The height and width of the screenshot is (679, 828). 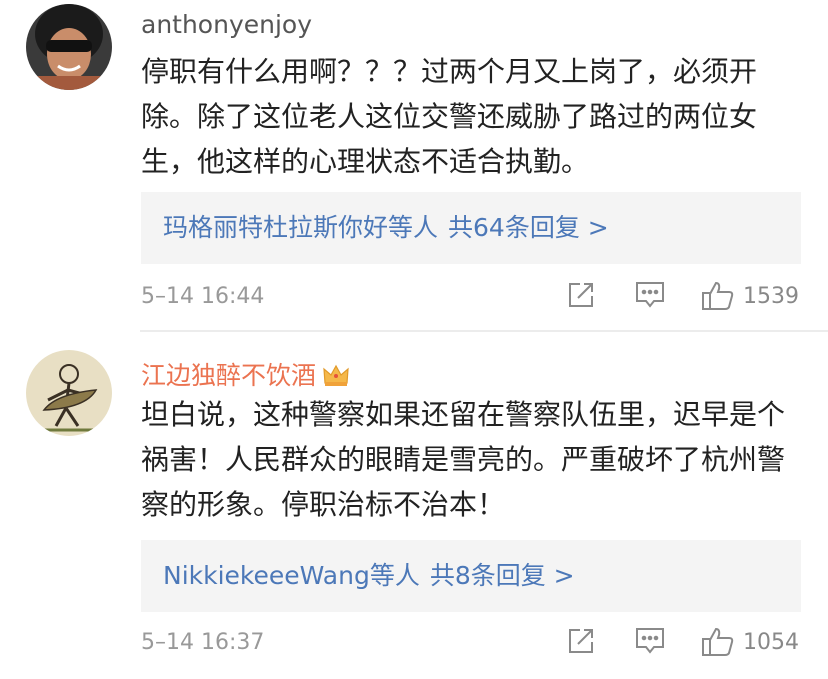 I want to click on username: 江边独醉不饮酒, so click(x=245, y=374).